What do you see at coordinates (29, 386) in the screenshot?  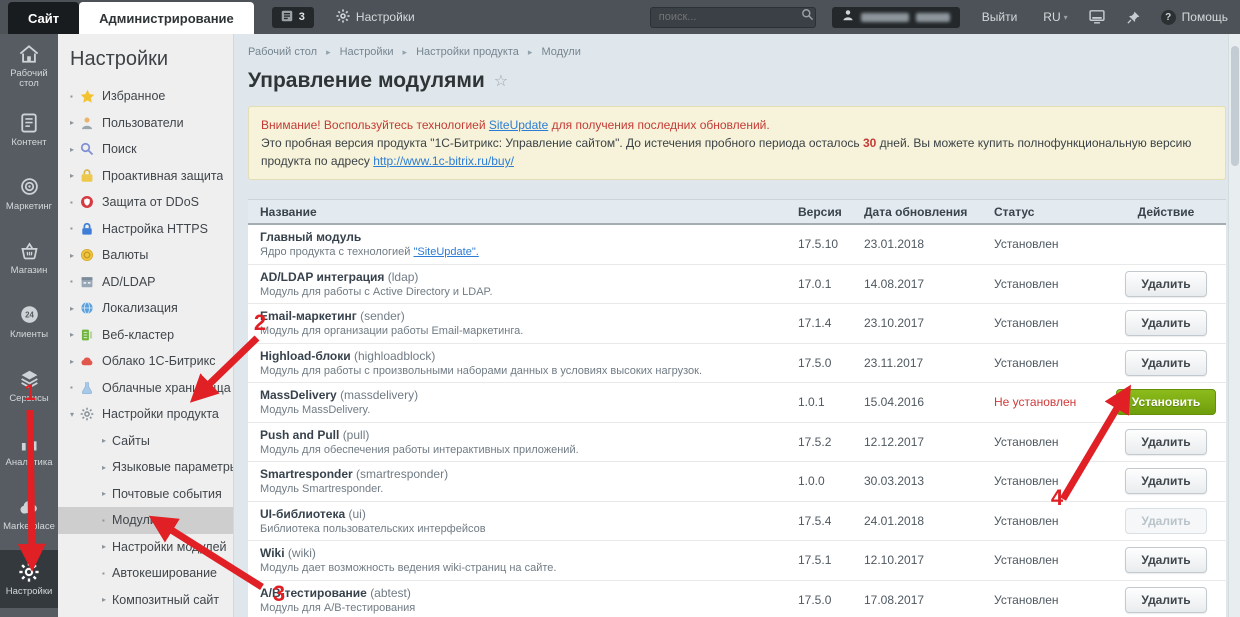 I see `rail-item: Сервисы` at bounding box center [29, 386].